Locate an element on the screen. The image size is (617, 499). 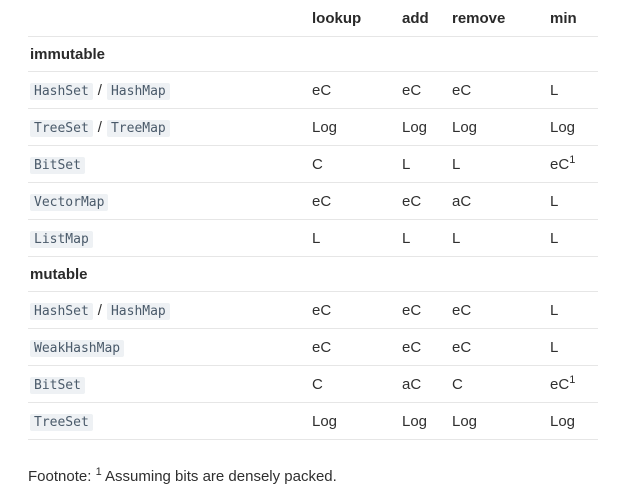
footnote-label: Footnote: is located at coordinates (60, 476).